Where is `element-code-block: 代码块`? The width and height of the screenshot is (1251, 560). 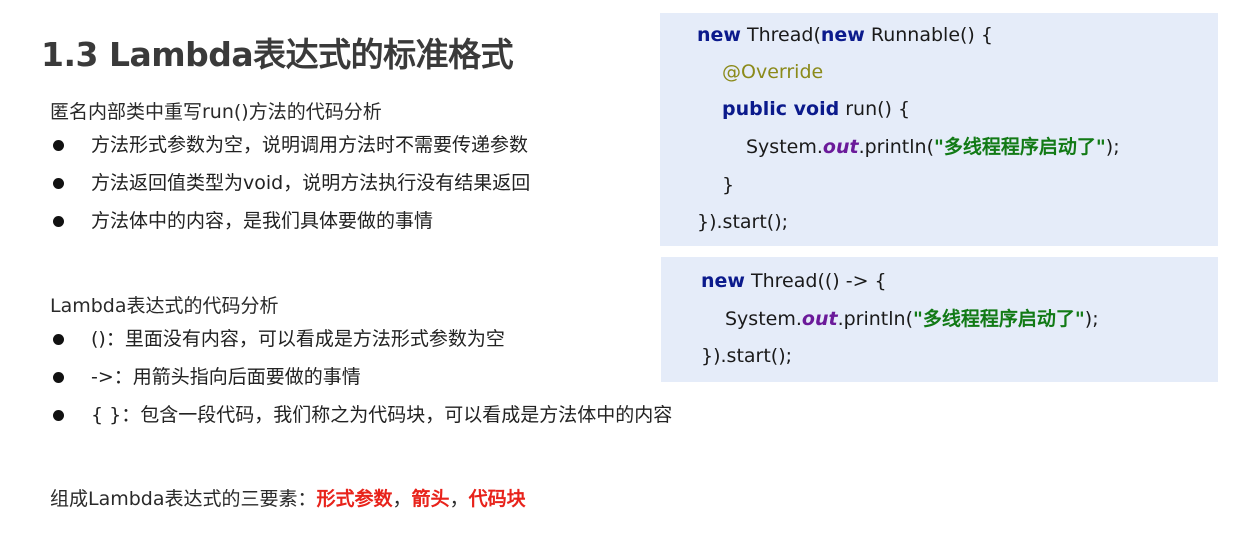 element-code-block: 代码块 is located at coordinates (497, 499).